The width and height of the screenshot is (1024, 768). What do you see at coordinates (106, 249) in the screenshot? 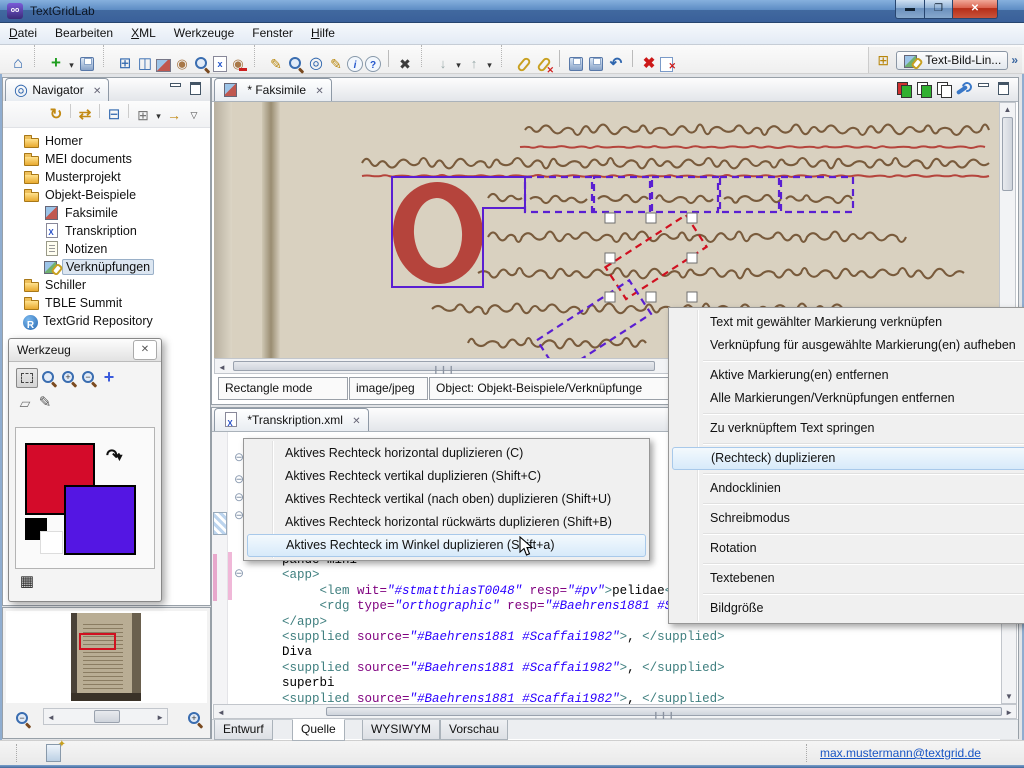
I see `tree-item-notizen: Notizen` at bounding box center [106, 249].